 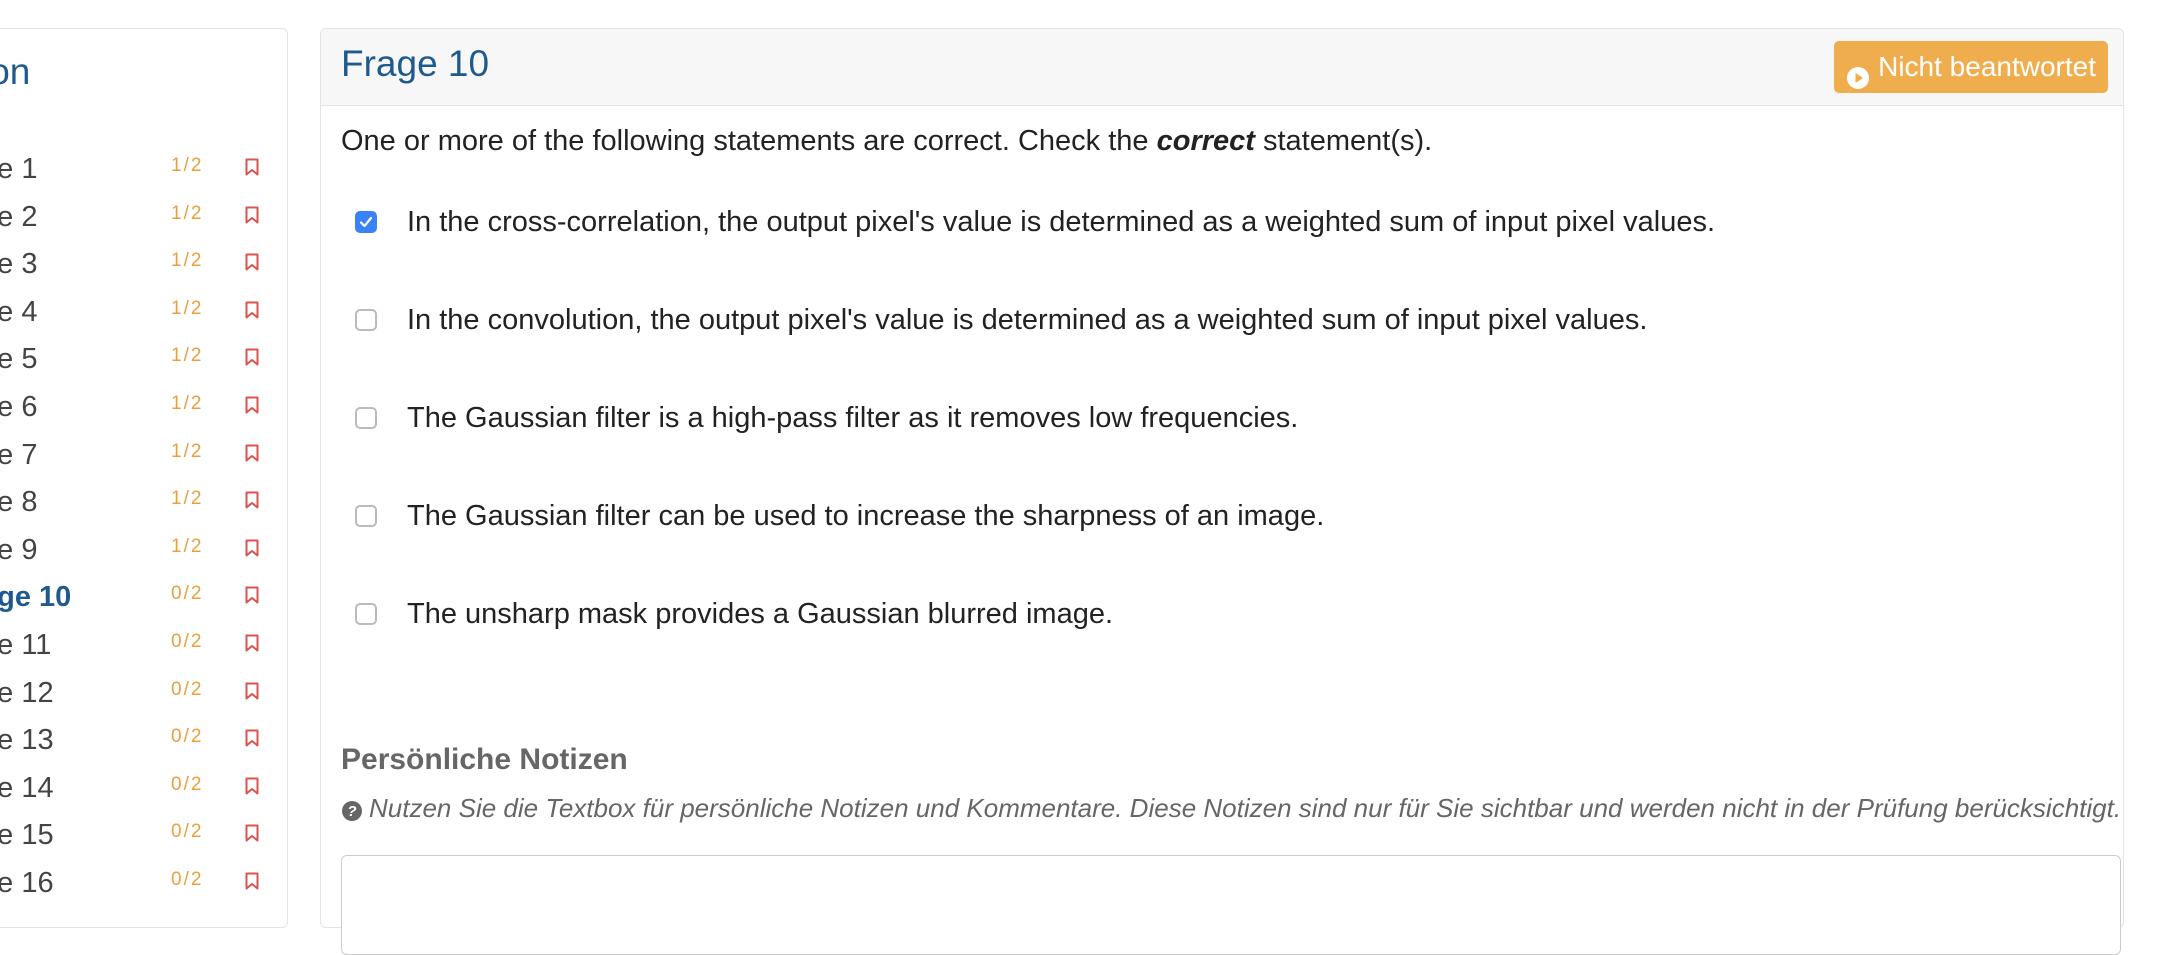 I want to click on sidebar-item-9: ge 9 1/2, so click(x=143, y=550).